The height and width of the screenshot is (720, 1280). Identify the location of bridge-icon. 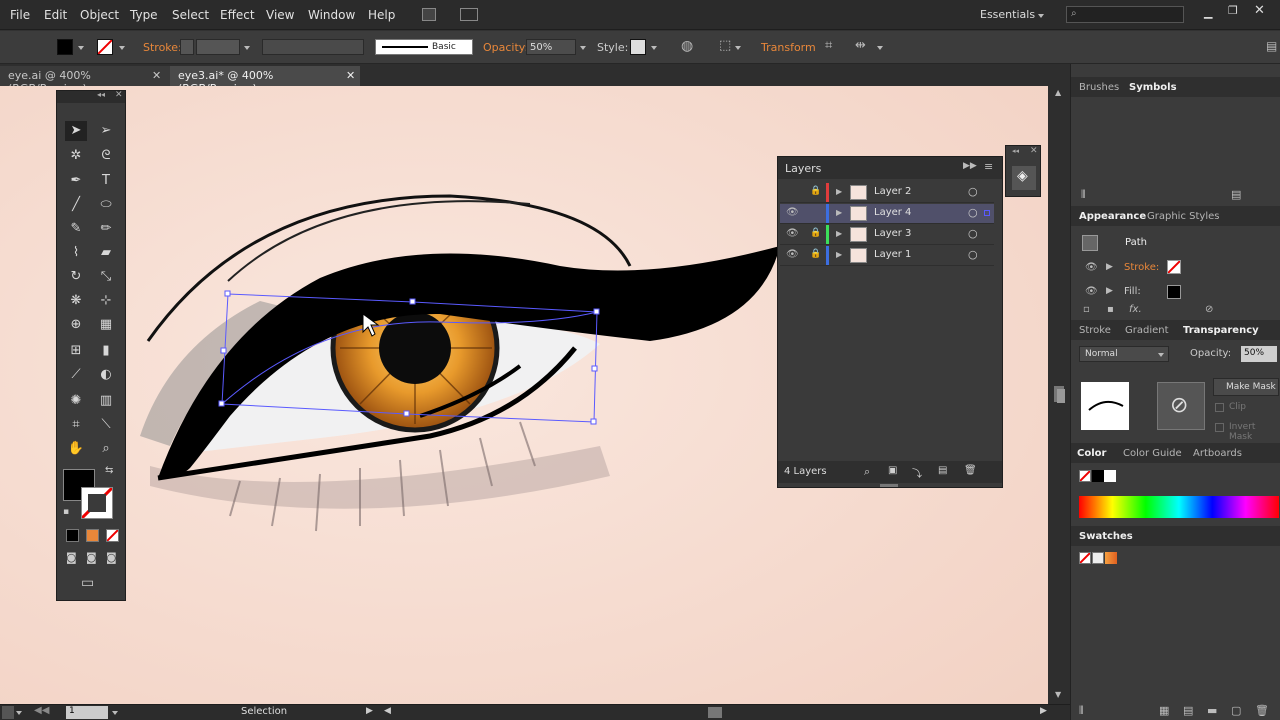
(429, 14).